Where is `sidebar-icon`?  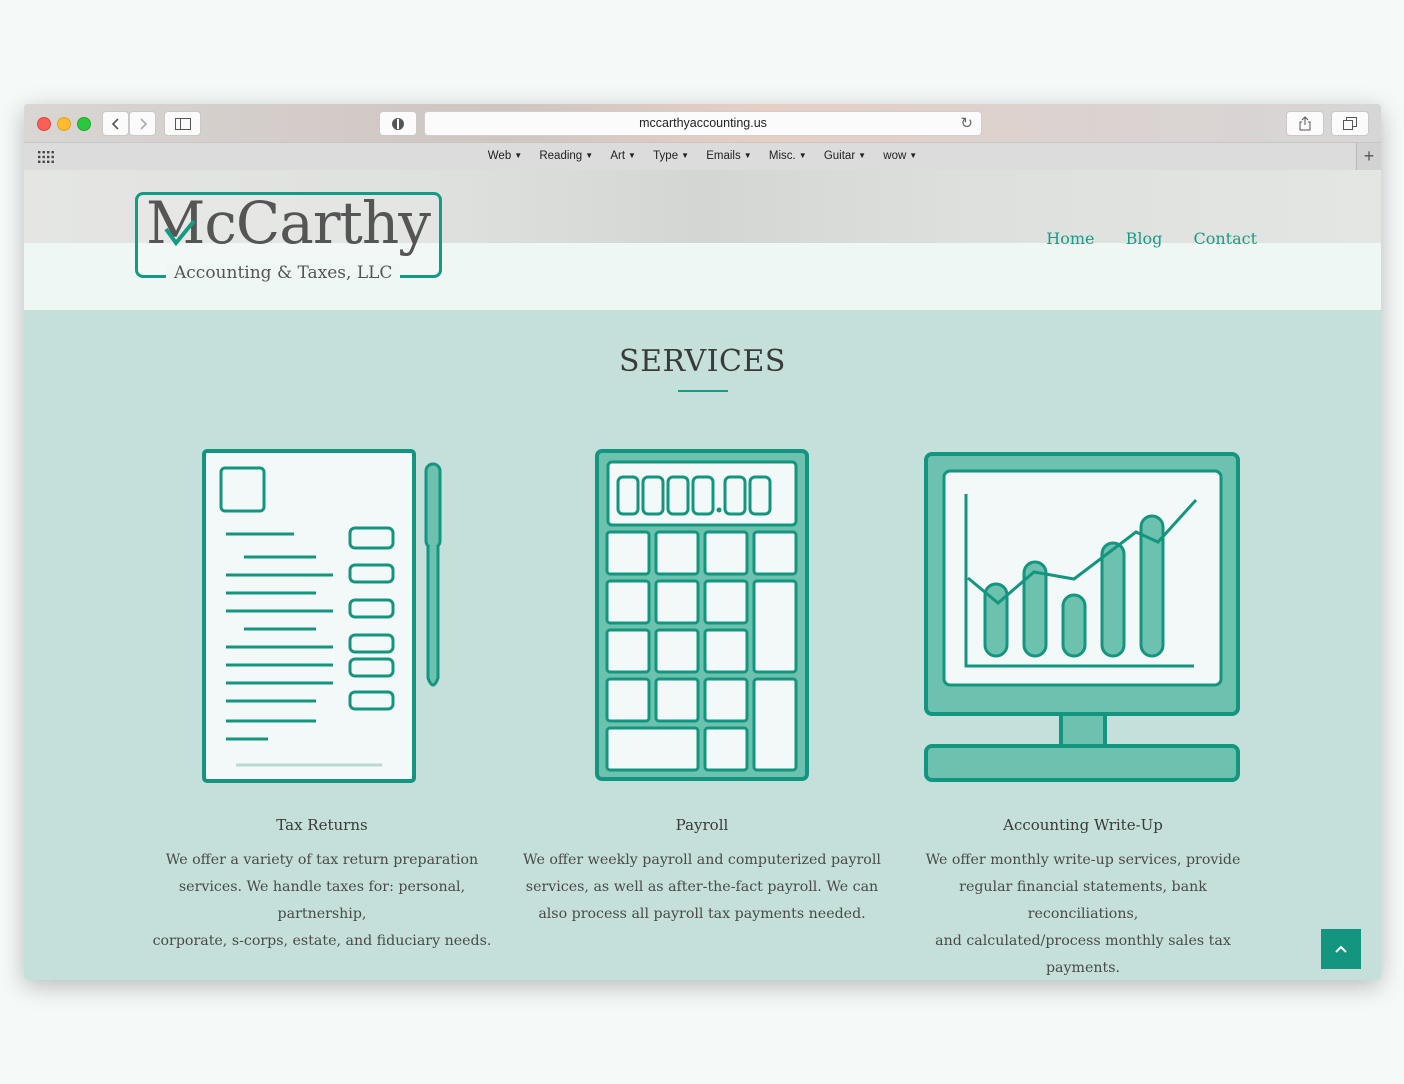
sidebar-icon is located at coordinates (182, 123).